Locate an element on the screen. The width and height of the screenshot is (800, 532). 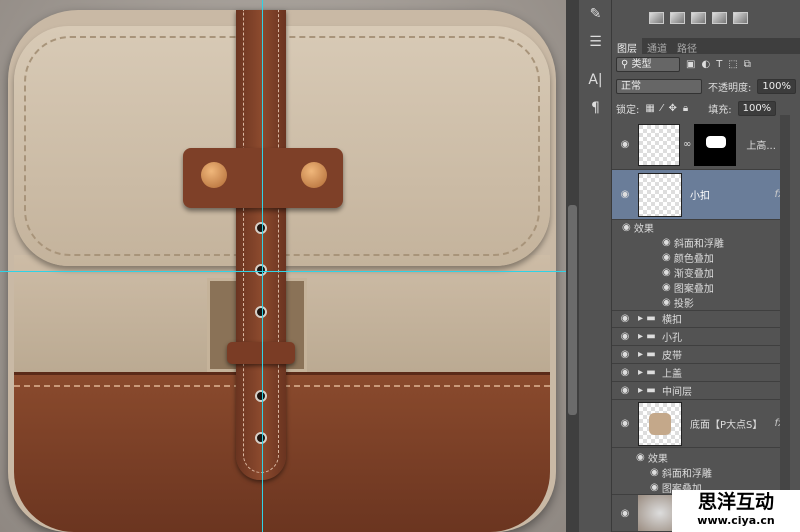
layer-group-row: ◉ ▸ ▬ 皮带 is located at coordinates (701, 355).